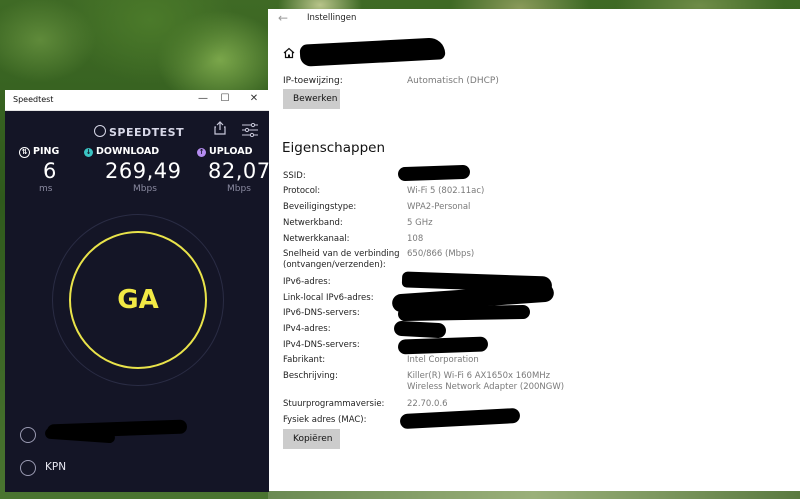 This screenshot has height=499, width=800. Describe the element at coordinates (88, 152) in the screenshot. I see `download-icon: ↓` at that location.